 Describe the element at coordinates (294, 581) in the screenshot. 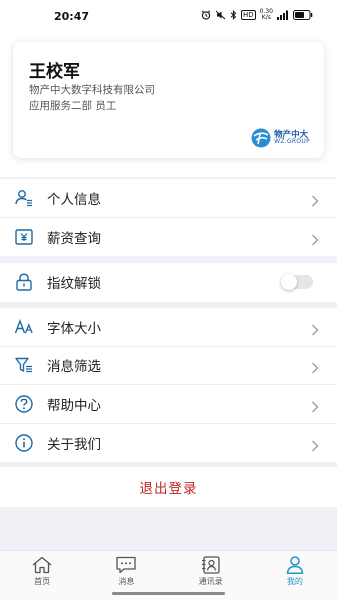

I see `tab-label: 我的` at that location.